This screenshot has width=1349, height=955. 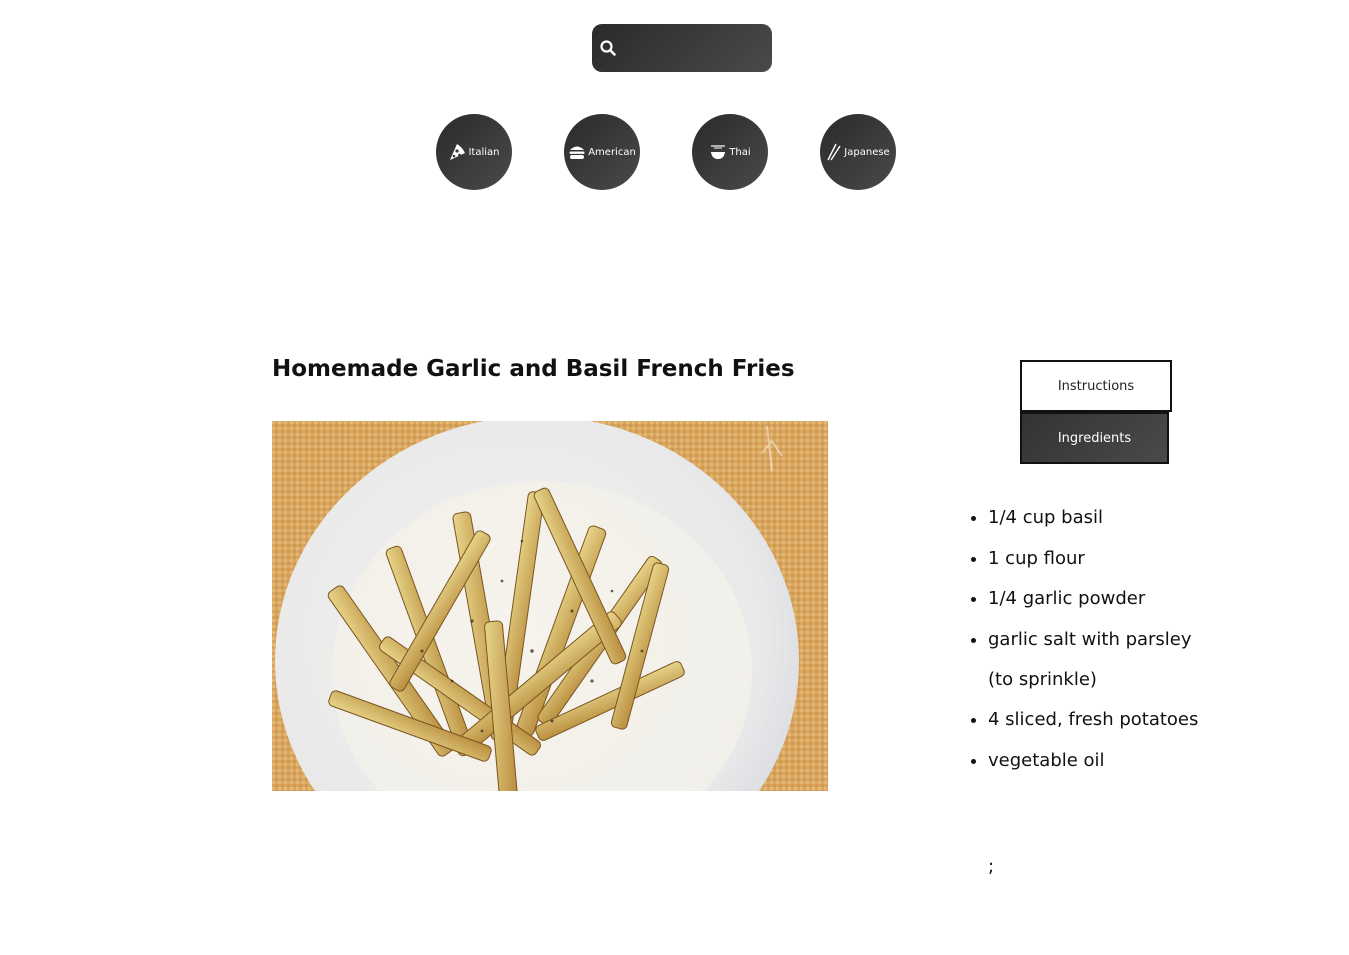 I want to click on list-item: garlic salt with parsley (to sprinkle), so click(x=1098, y=660).